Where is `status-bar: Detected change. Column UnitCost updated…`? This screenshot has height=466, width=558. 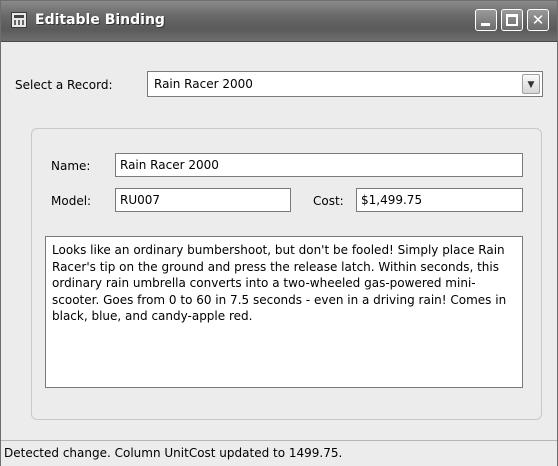 status-bar: Detected change. Column UnitCost updated… is located at coordinates (279, 453).